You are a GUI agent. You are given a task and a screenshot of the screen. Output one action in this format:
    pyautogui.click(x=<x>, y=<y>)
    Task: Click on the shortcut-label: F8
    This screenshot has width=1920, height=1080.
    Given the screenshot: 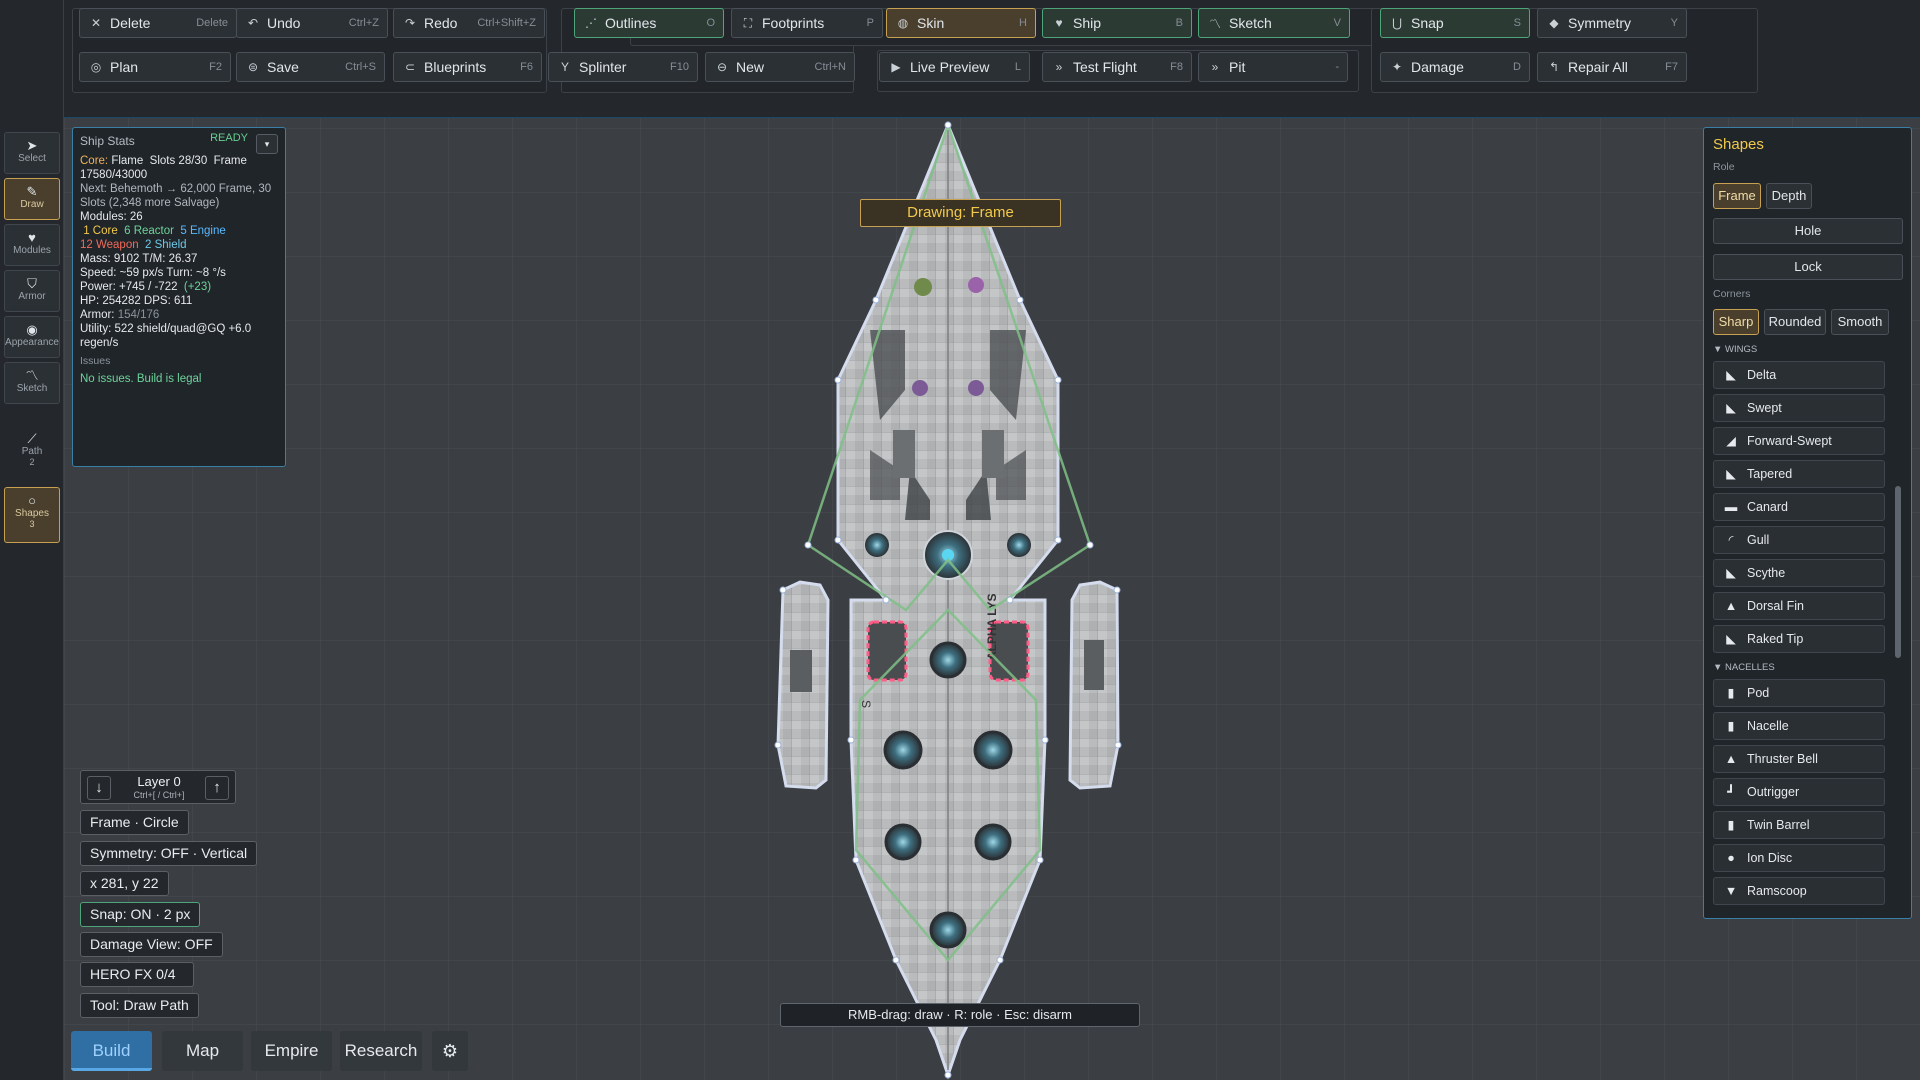 What is the action you would take?
    pyautogui.click(x=1176, y=67)
    